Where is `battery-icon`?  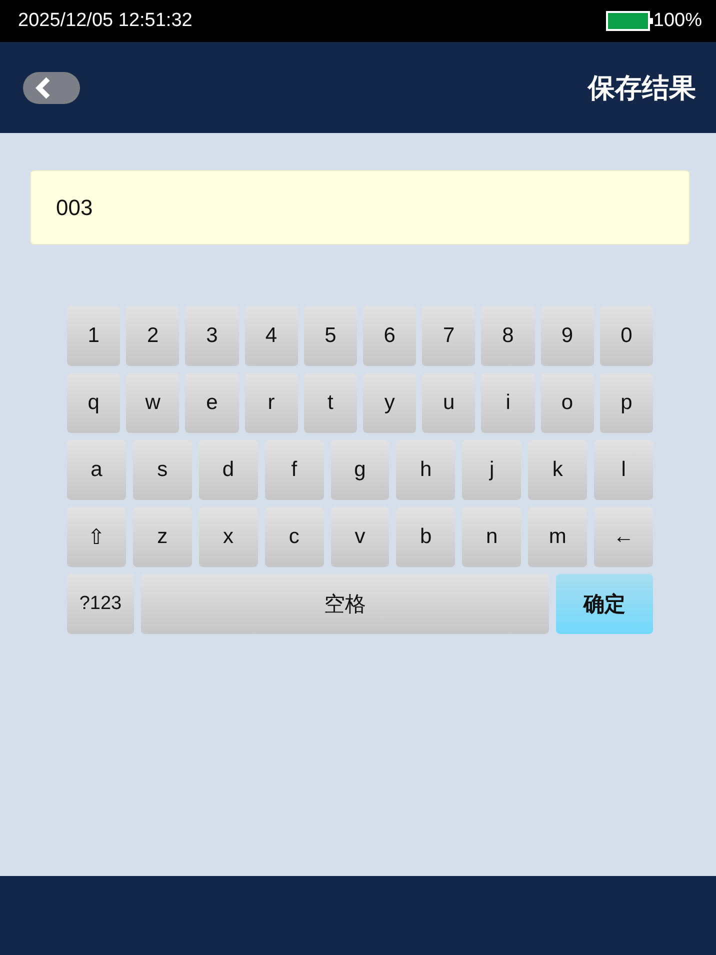
battery-icon is located at coordinates (629, 21).